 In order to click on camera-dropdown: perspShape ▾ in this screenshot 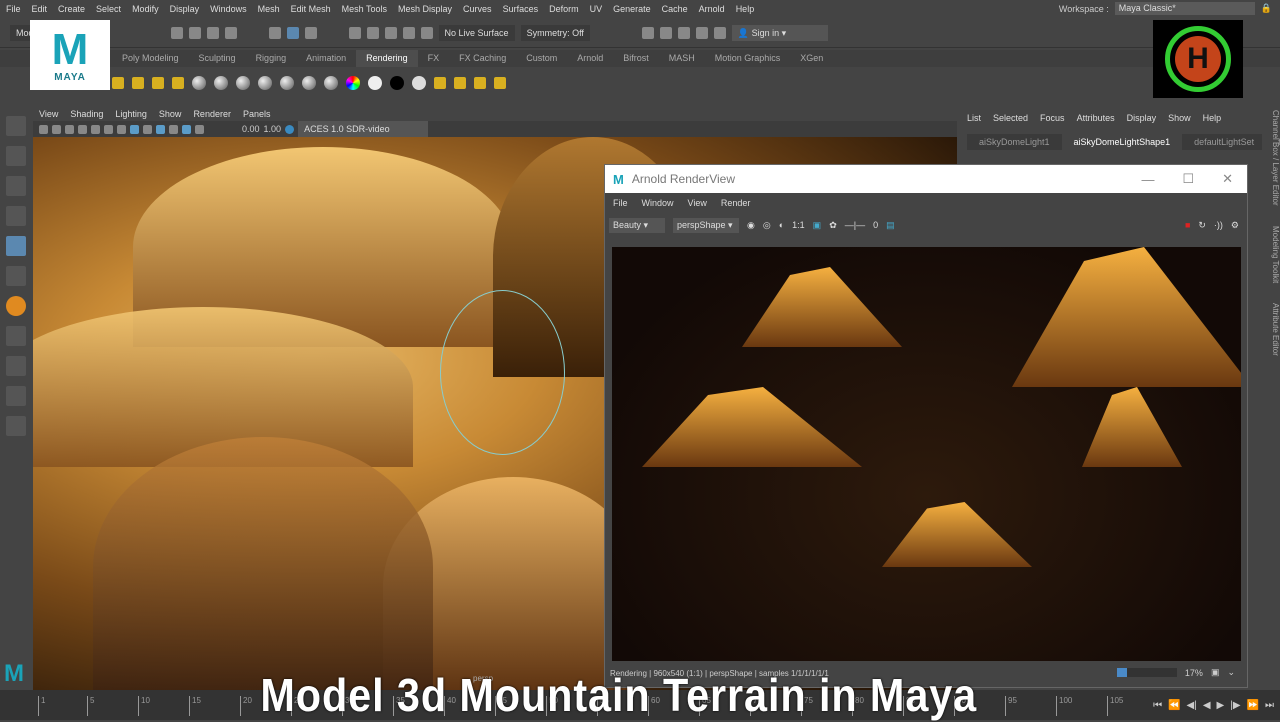, I will do `click(706, 225)`.